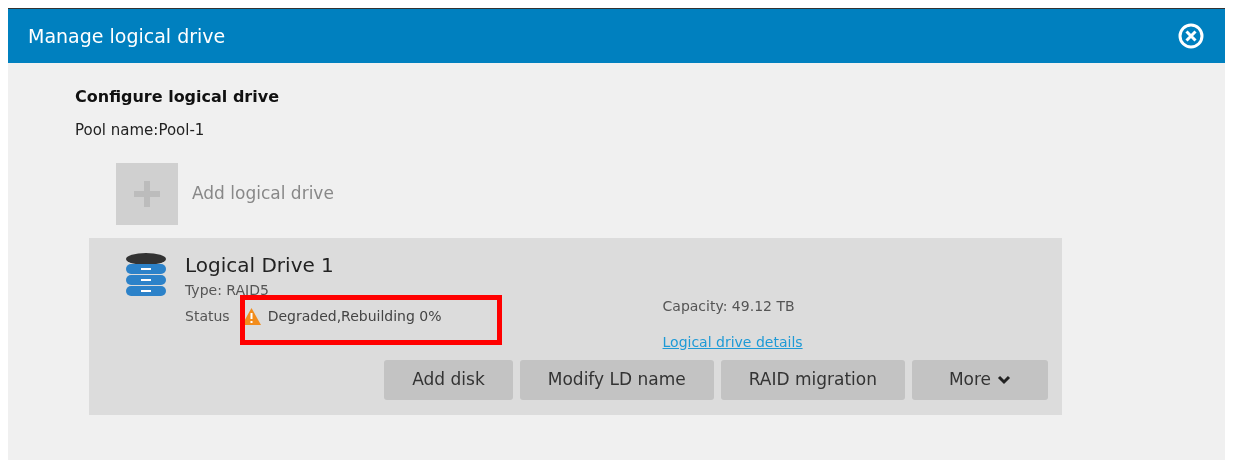 This screenshot has width=1233, height=469. Describe the element at coordinates (146, 274) in the screenshot. I see `database-icon` at that location.